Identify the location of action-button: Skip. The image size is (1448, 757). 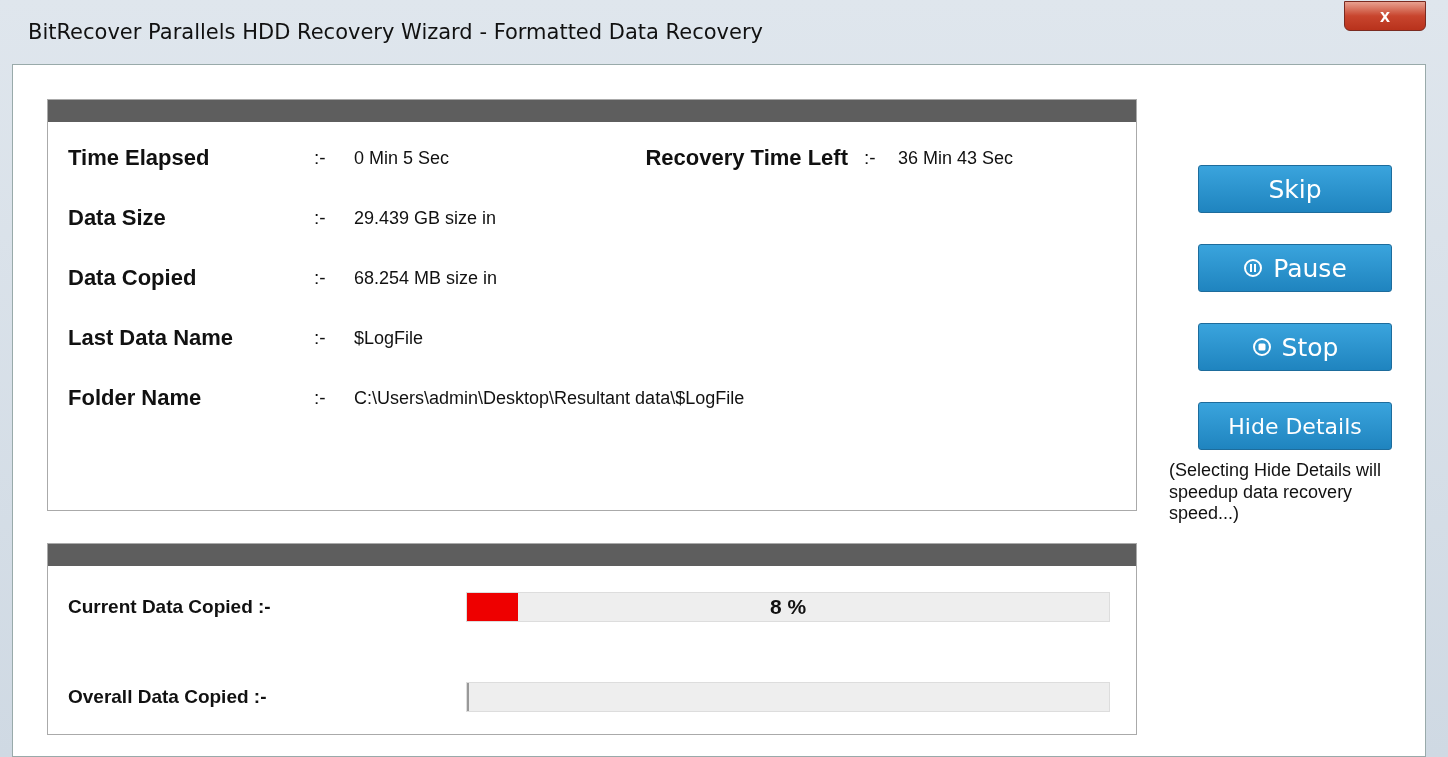
(1295, 189).